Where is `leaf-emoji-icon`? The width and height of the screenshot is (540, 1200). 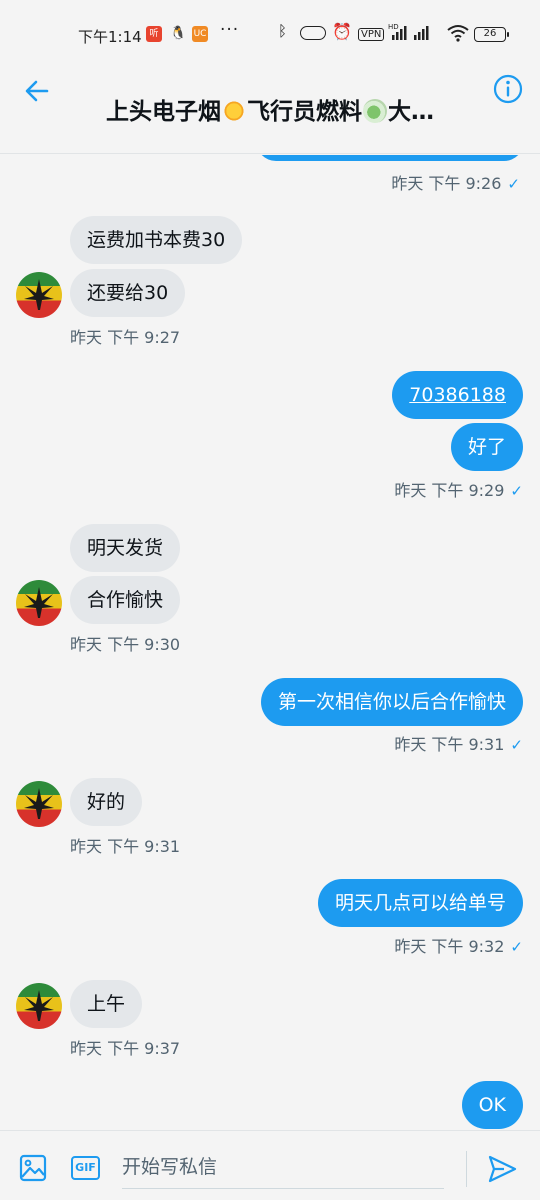
leaf-emoji-icon is located at coordinates (375, 111).